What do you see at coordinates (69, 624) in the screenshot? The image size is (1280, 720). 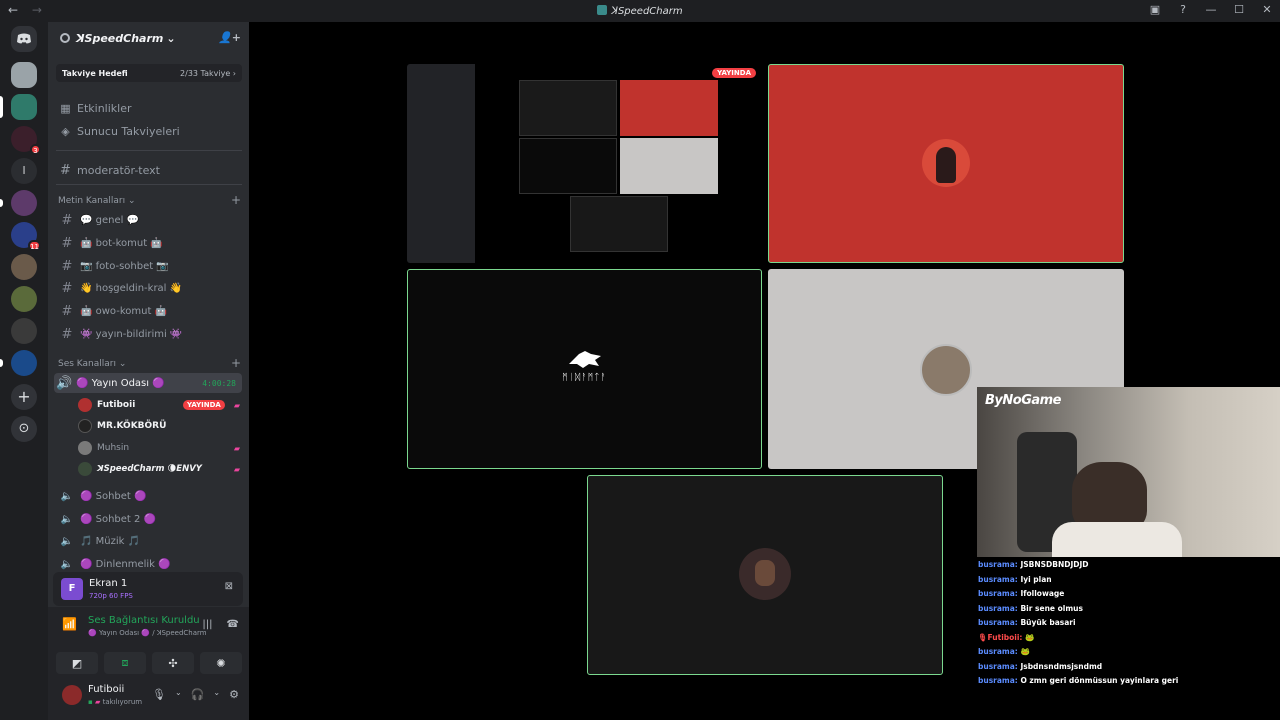 I see `signal-icon: 📶` at bounding box center [69, 624].